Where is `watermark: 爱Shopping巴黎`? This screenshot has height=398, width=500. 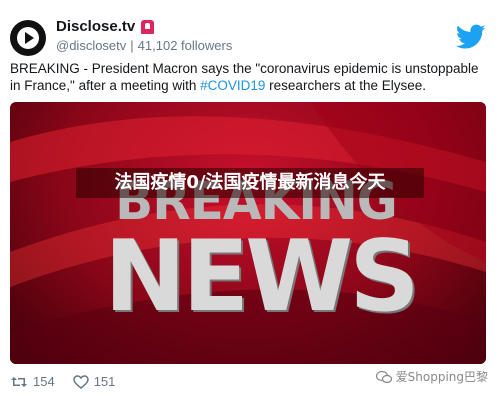 watermark: 爱Shopping巴黎 is located at coordinates (431, 376).